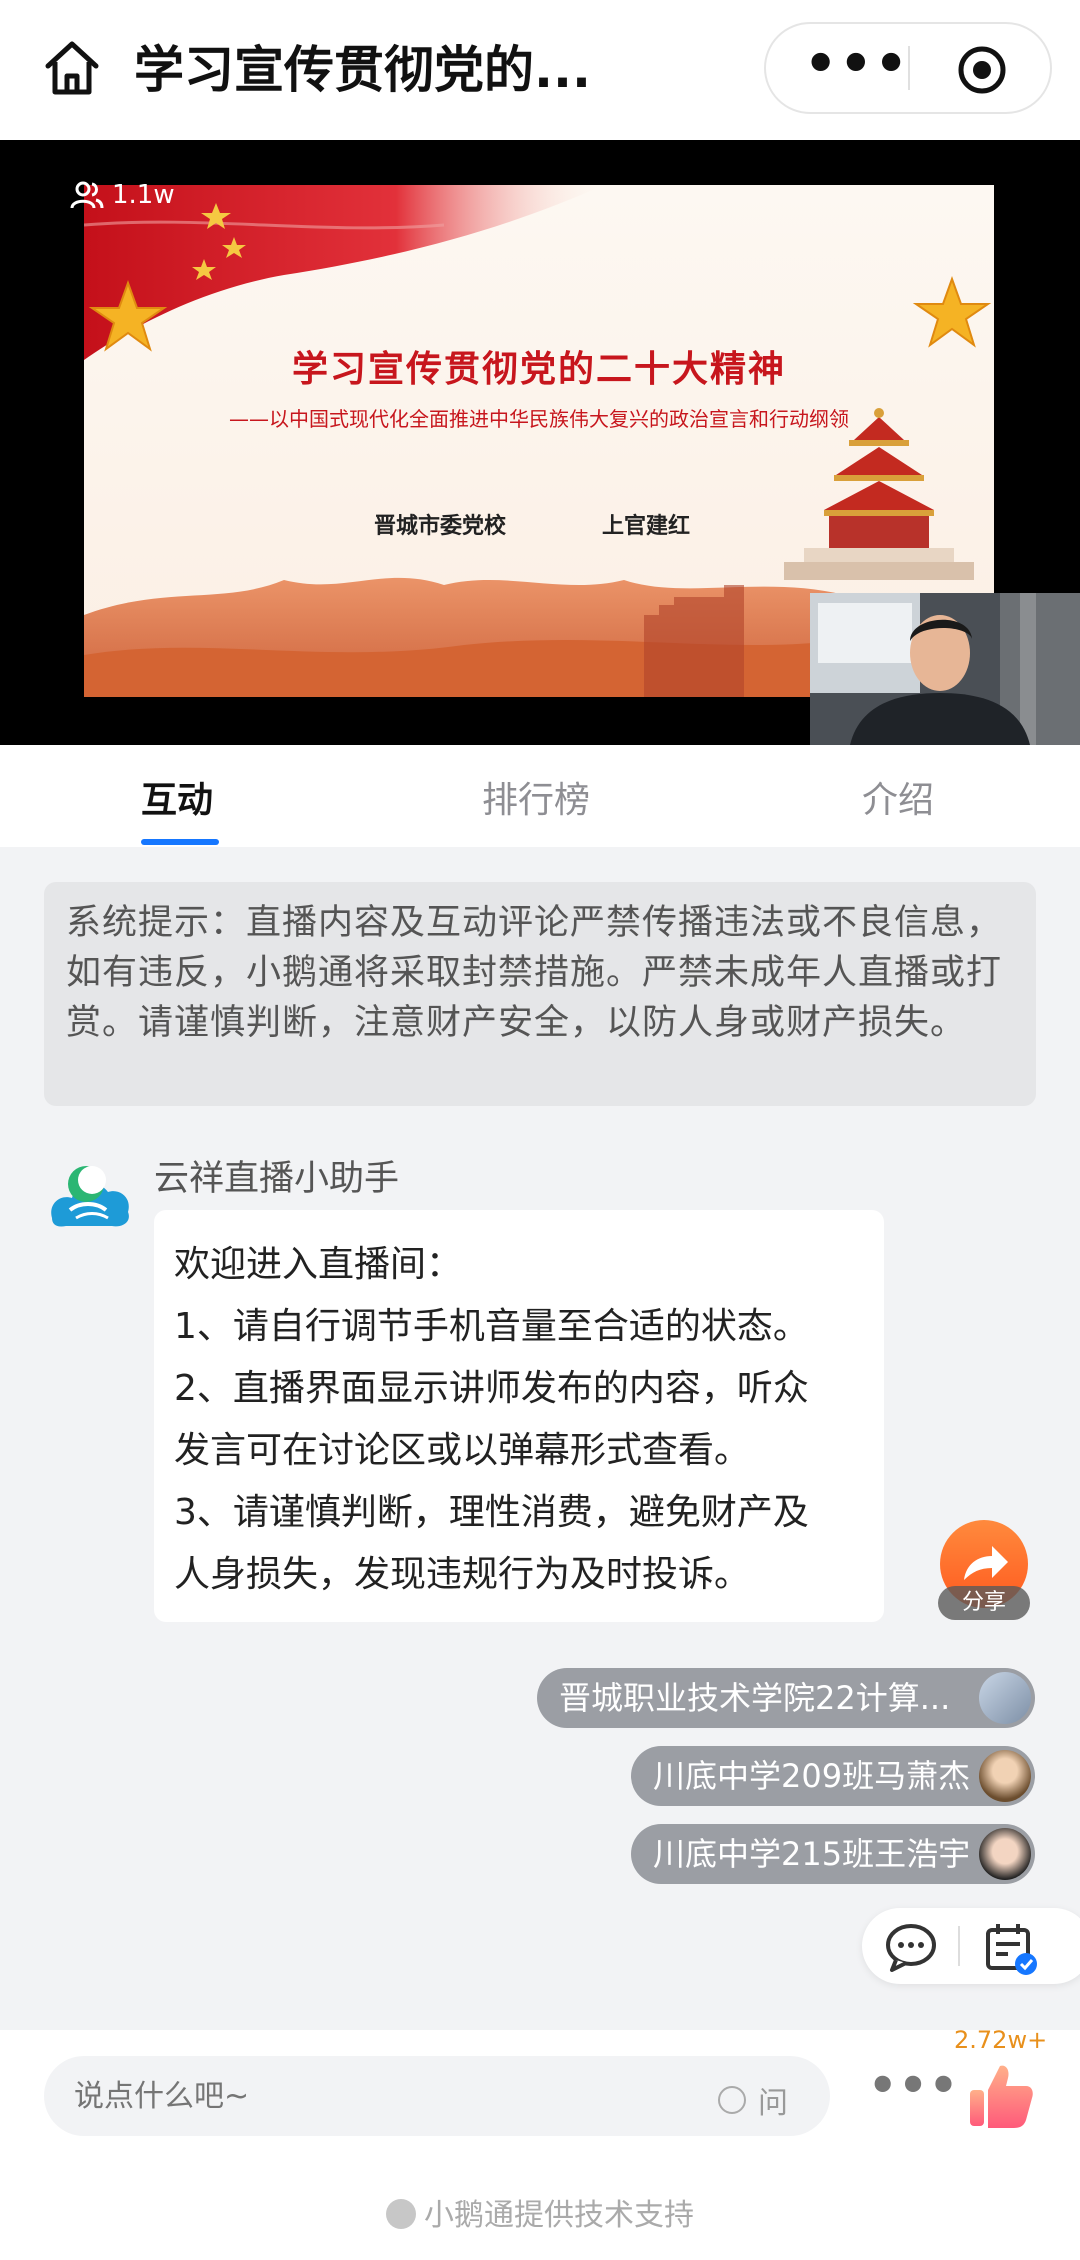  I want to click on join-notification: 川底中学209班马萧杰, so click(833, 1776).